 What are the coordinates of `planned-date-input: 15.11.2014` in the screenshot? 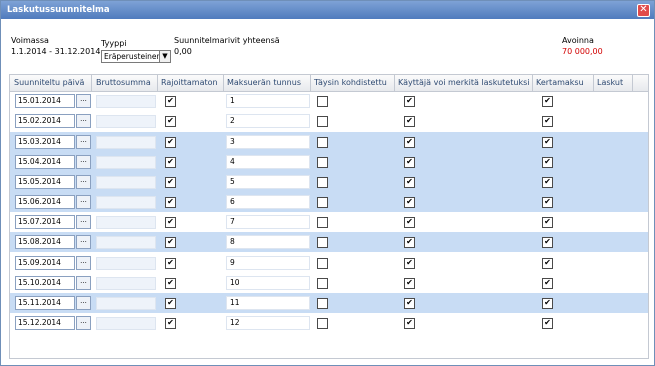 It's located at (45, 303).